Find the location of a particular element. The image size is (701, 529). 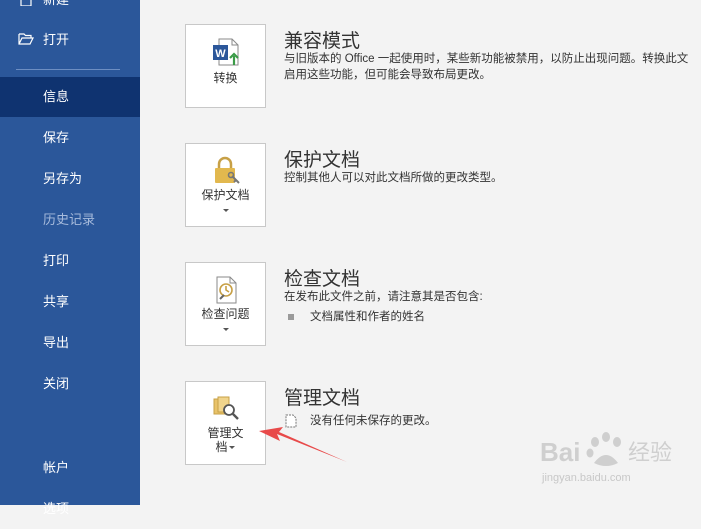

check-for-issues-button-label: 检查问题 is located at coordinates (225, 314).